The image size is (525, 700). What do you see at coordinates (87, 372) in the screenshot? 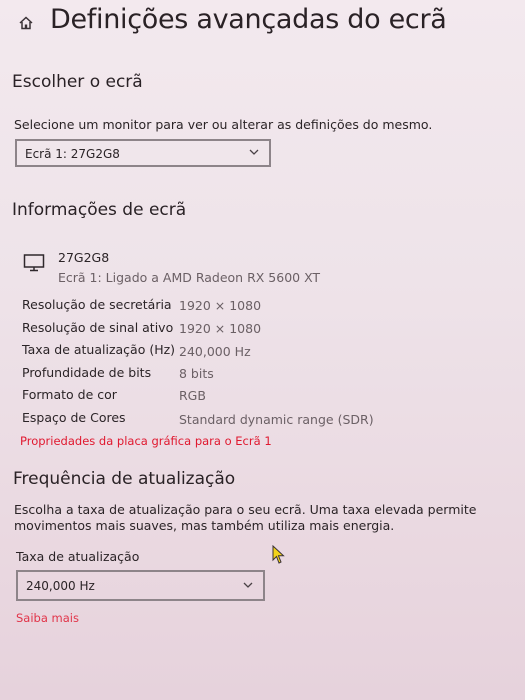
I see `info-label-bit-depth: Profundidade de bits` at bounding box center [87, 372].